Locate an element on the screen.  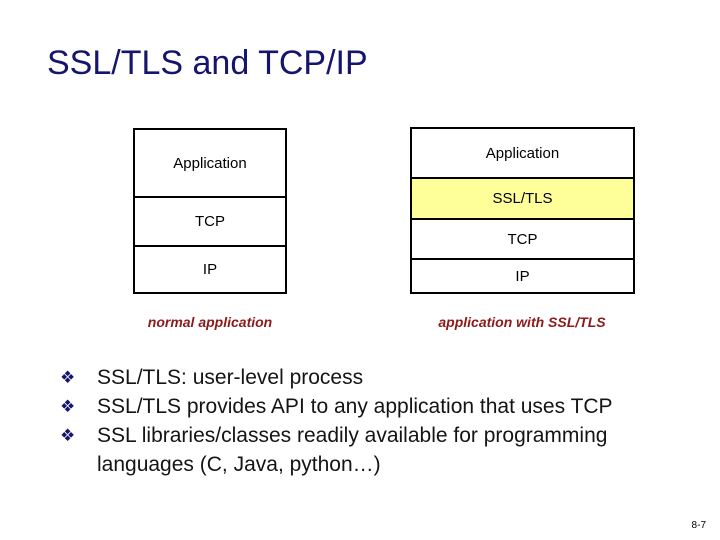
page-title: SSL/TLS and TCP/IP is located at coordinates (207, 63).